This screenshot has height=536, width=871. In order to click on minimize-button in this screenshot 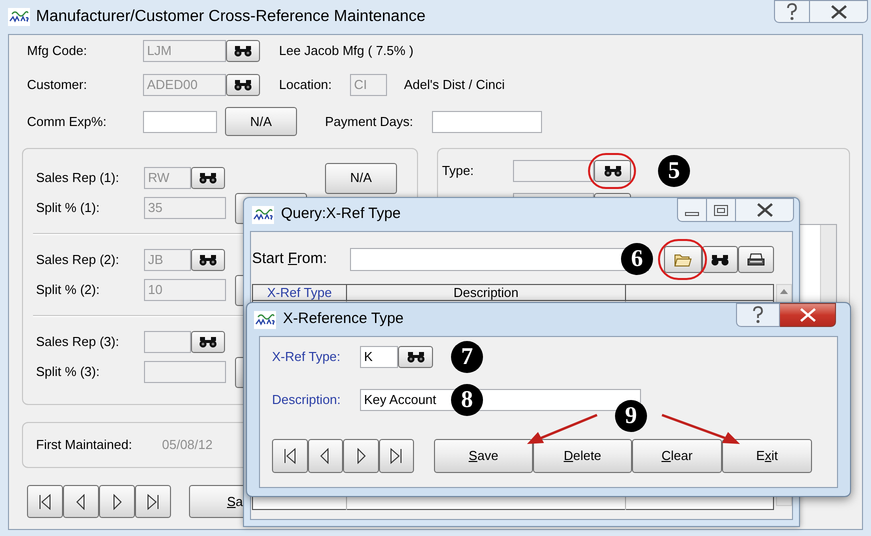, I will do `click(692, 210)`.